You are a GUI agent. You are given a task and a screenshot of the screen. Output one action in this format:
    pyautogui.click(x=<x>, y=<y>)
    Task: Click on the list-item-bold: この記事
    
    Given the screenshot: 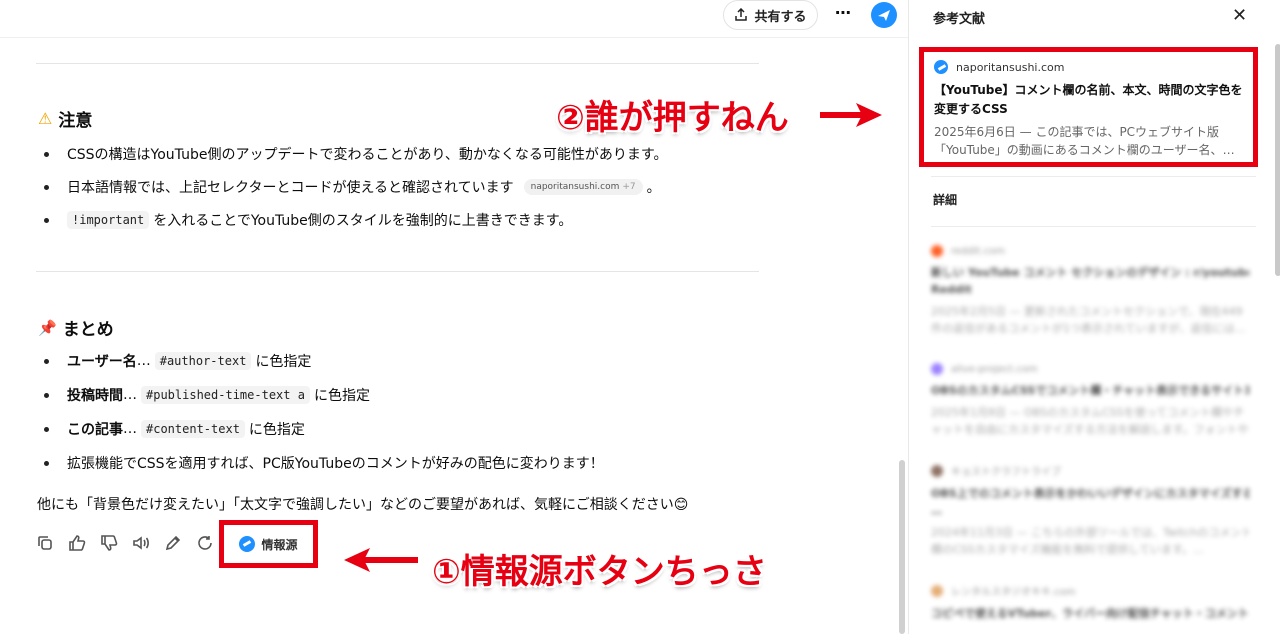 What is the action you would take?
    pyautogui.click(x=95, y=430)
    